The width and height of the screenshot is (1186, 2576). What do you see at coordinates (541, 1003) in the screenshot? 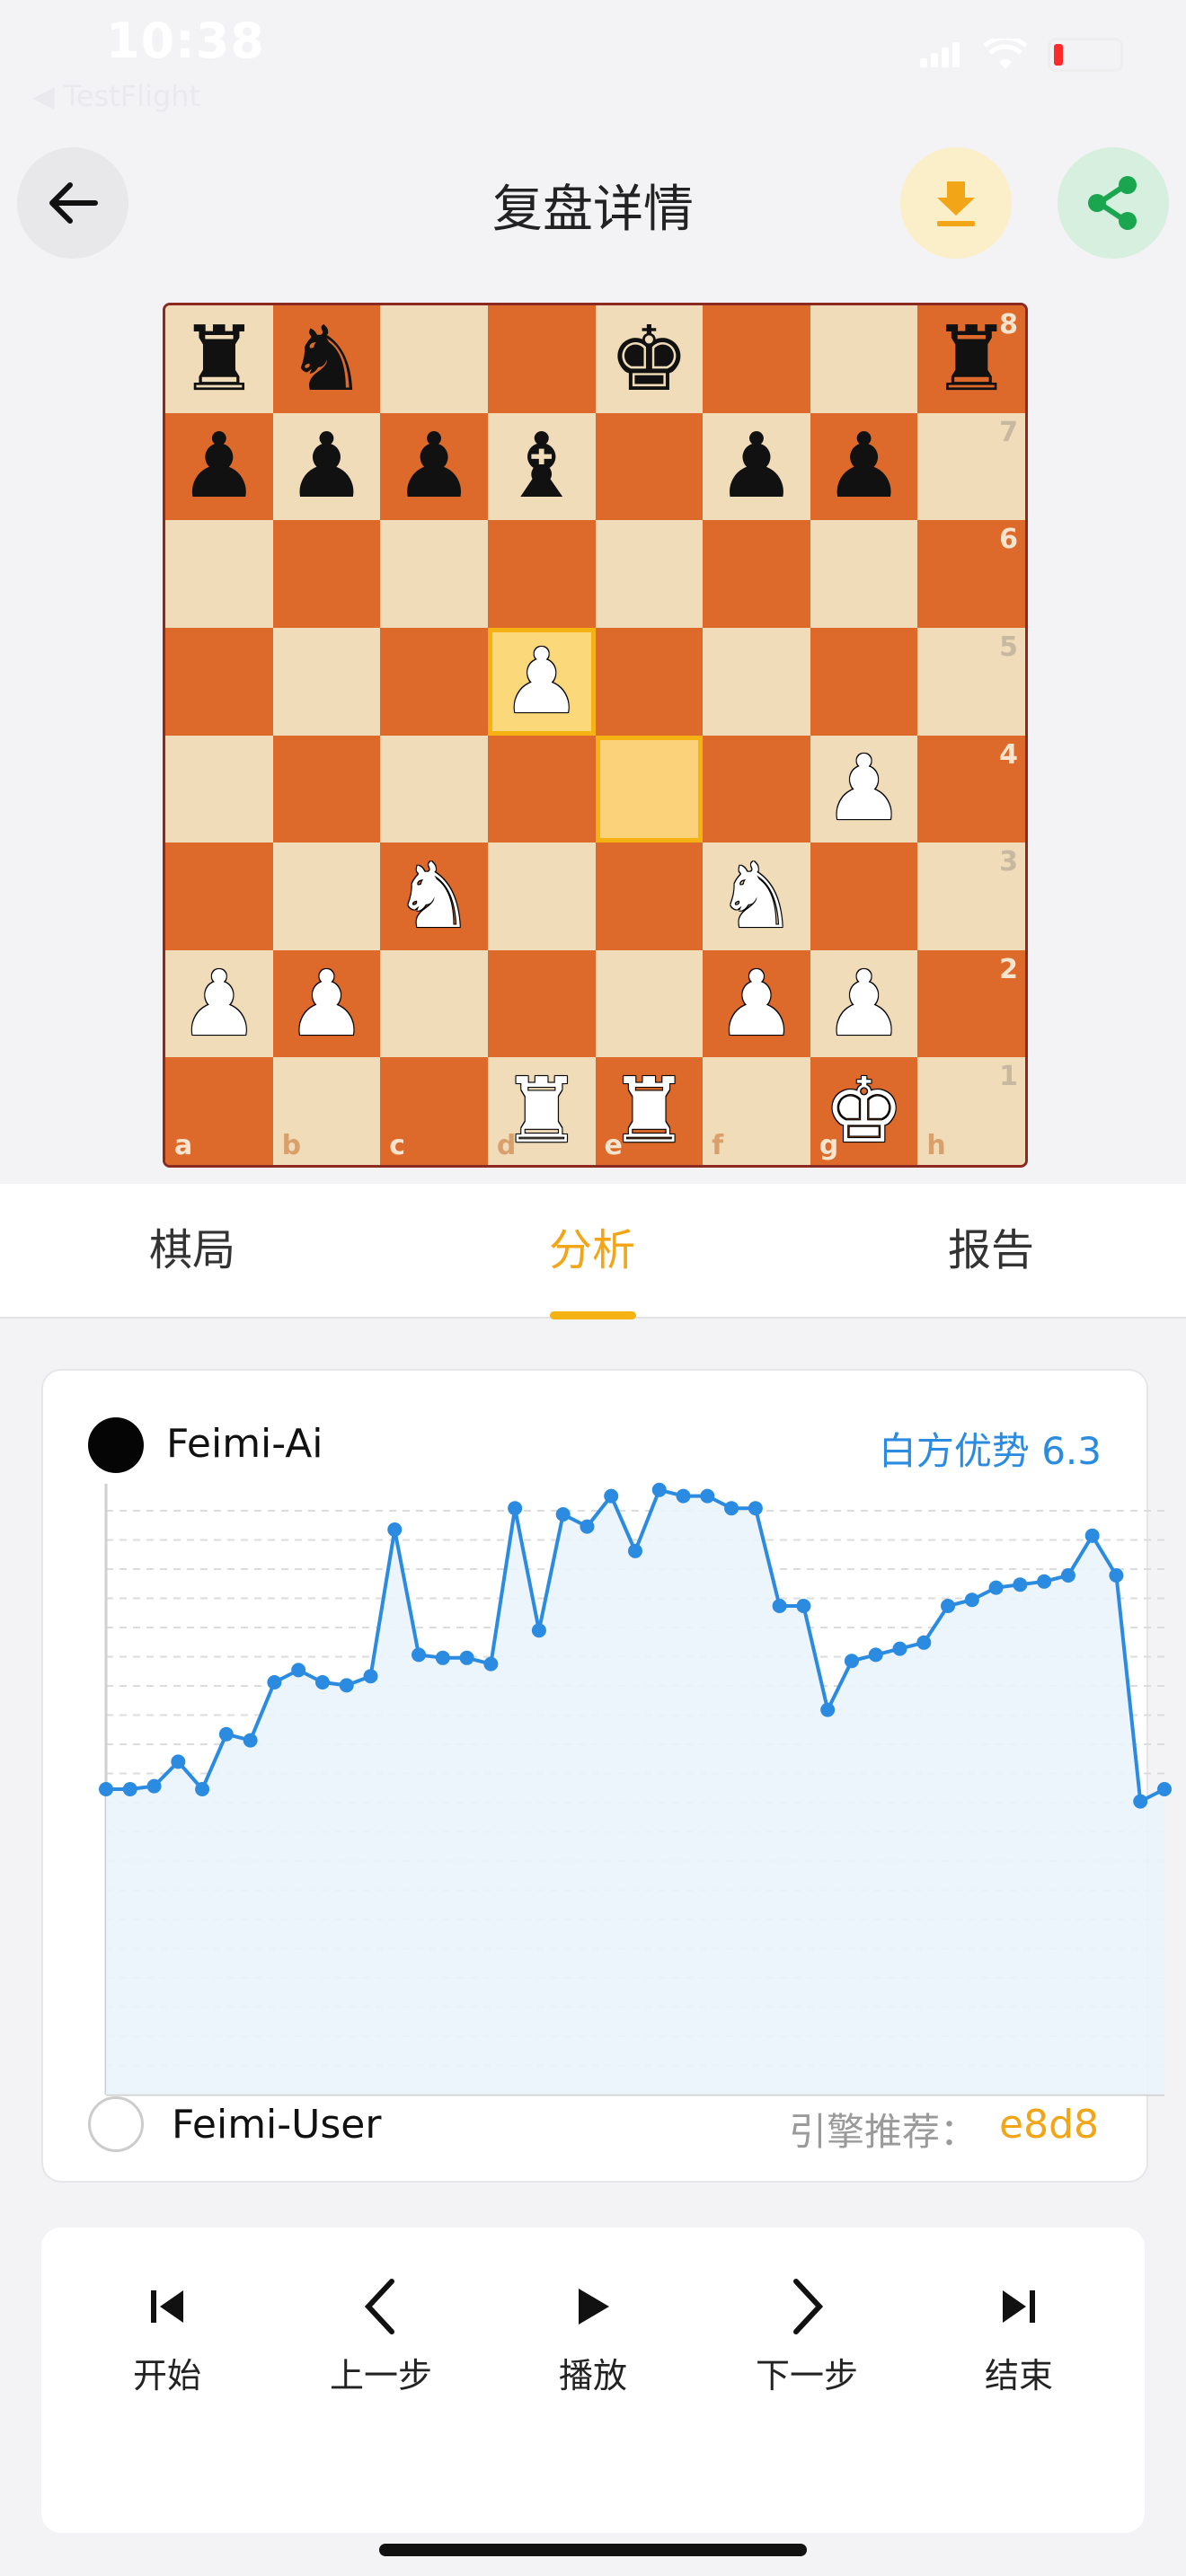
I see `square-d2` at bounding box center [541, 1003].